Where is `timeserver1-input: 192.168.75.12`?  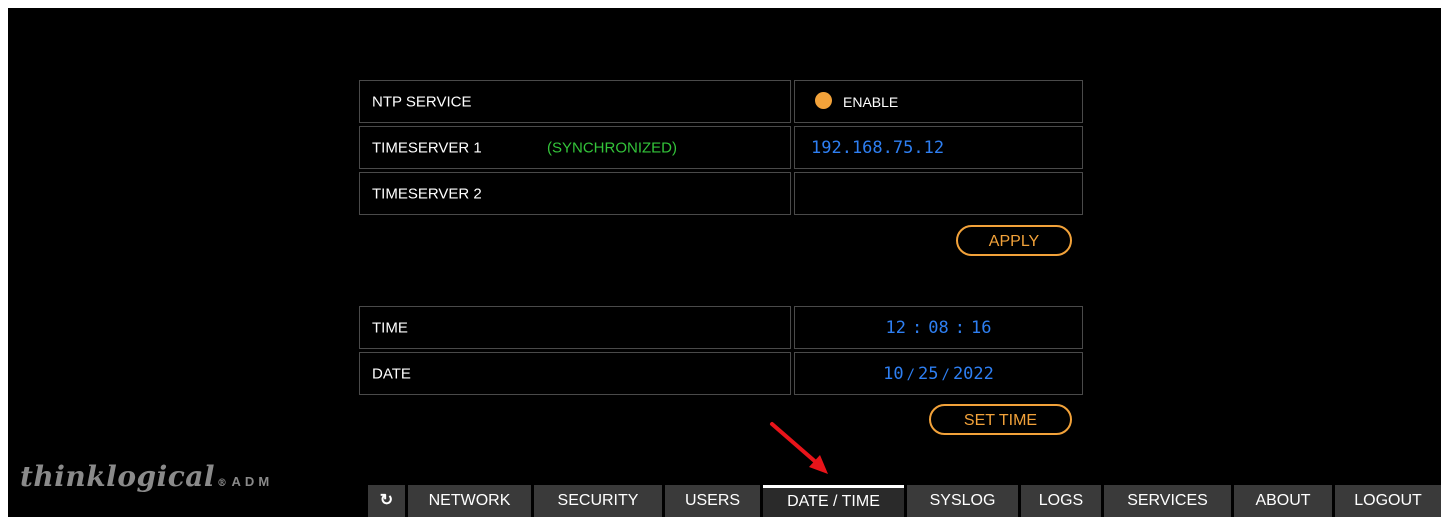 timeserver1-input: 192.168.75.12 is located at coordinates (938, 147).